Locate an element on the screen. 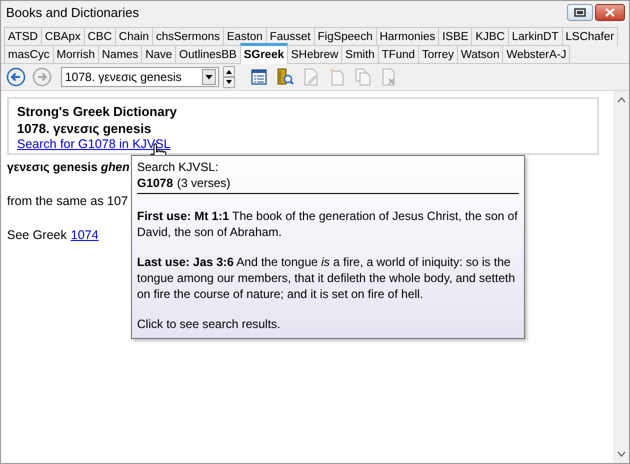  see-greek-label: See Greek is located at coordinates (37, 235).